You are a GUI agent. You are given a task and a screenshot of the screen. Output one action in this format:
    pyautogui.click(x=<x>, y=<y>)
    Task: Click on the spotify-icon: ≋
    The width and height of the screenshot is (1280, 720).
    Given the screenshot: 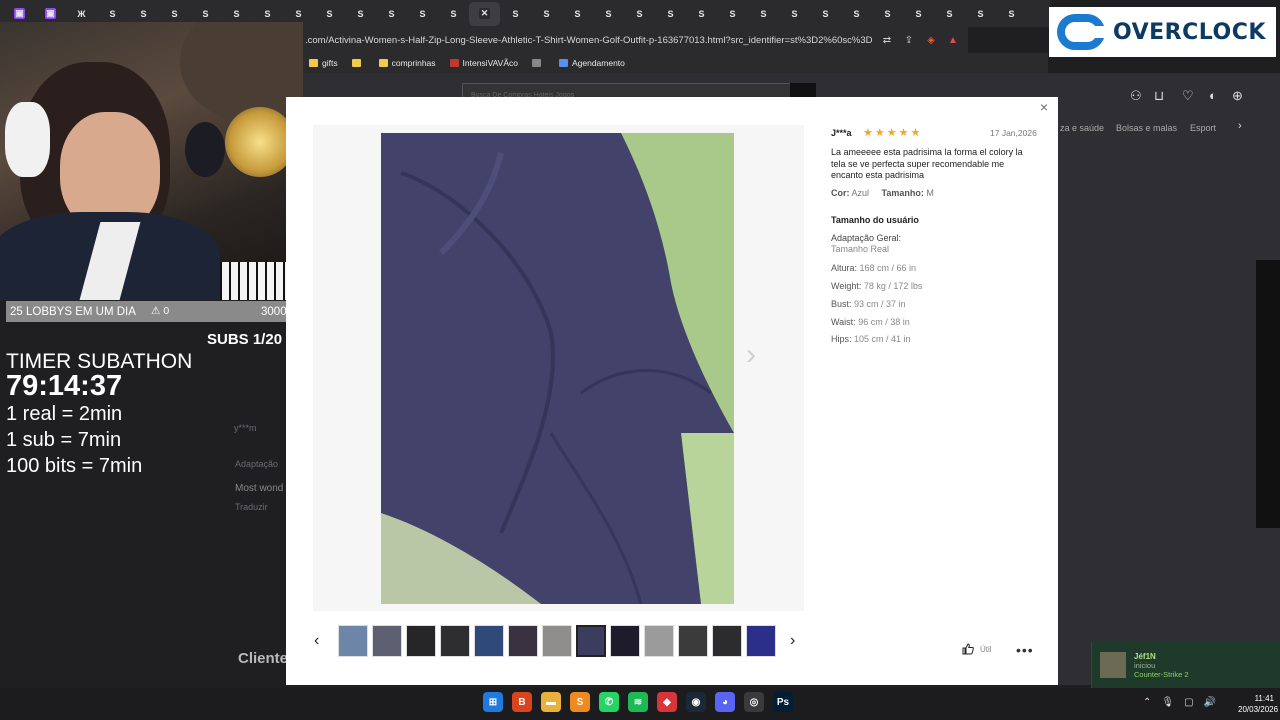 What is the action you would take?
    pyautogui.click(x=638, y=702)
    